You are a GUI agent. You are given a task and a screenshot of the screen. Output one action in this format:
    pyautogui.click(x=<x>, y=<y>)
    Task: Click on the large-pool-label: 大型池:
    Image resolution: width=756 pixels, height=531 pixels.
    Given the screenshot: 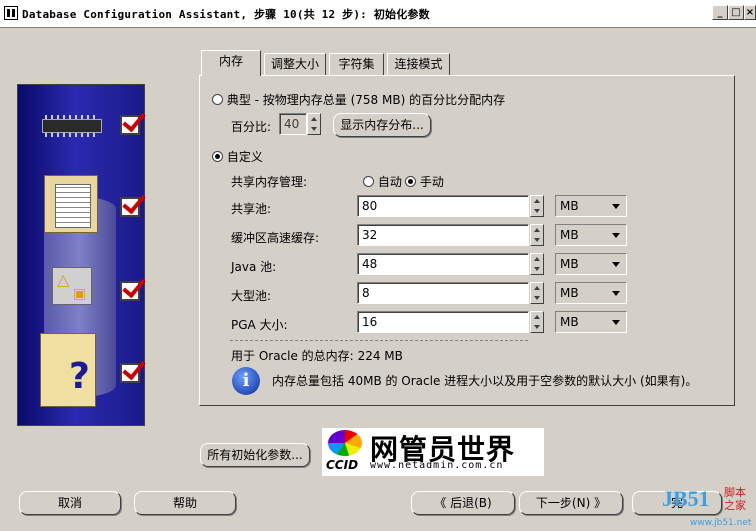 What is the action you would take?
    pyautogui.click(x=251, y=296)
    